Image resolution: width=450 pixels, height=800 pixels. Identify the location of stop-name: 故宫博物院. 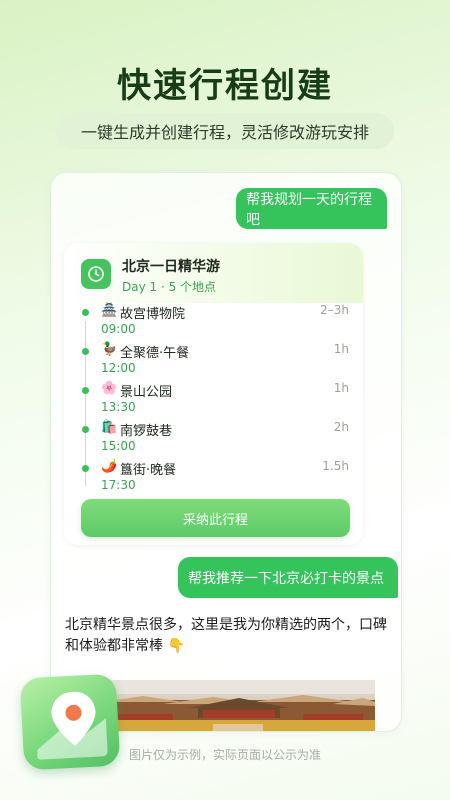
(153, 314).